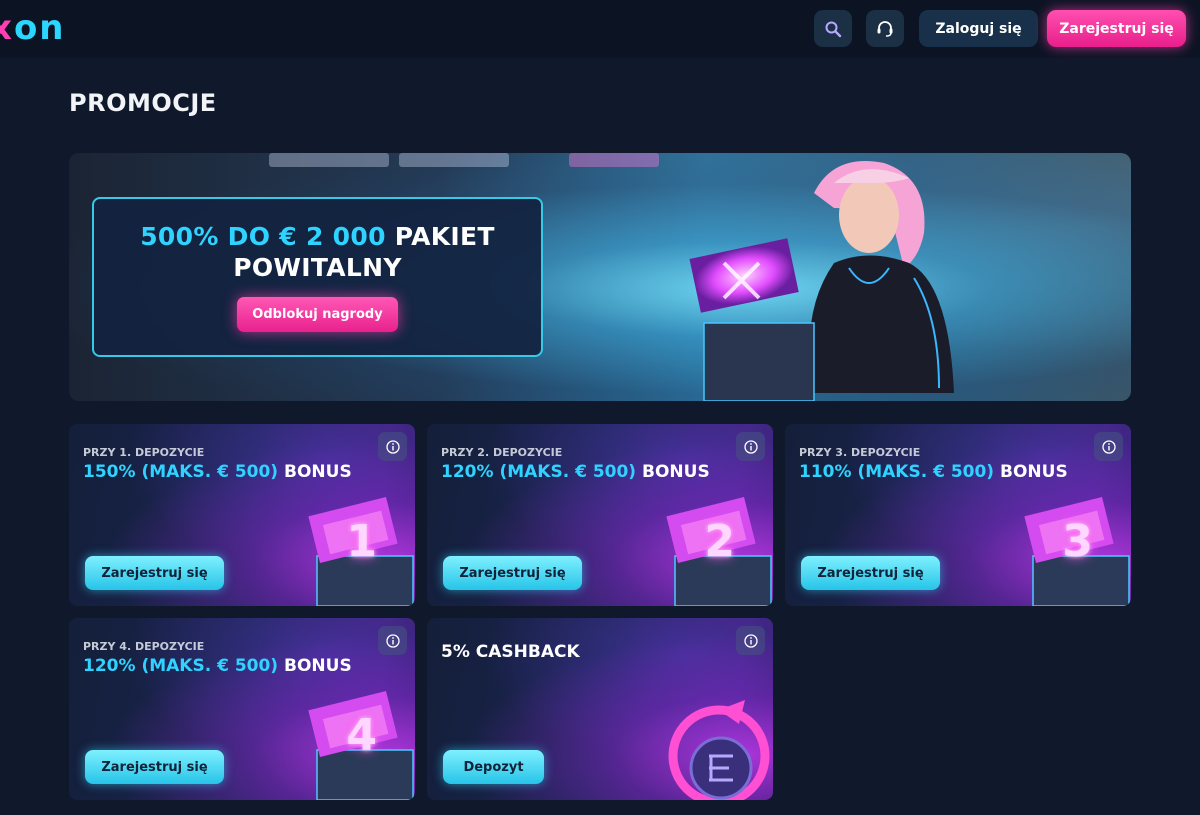 The image size is (1200, 815). Describe the element at coordinates (317, 314) in the screenshot. I see `unlock-rewards-button: Odblokuj nagrody` at that location.